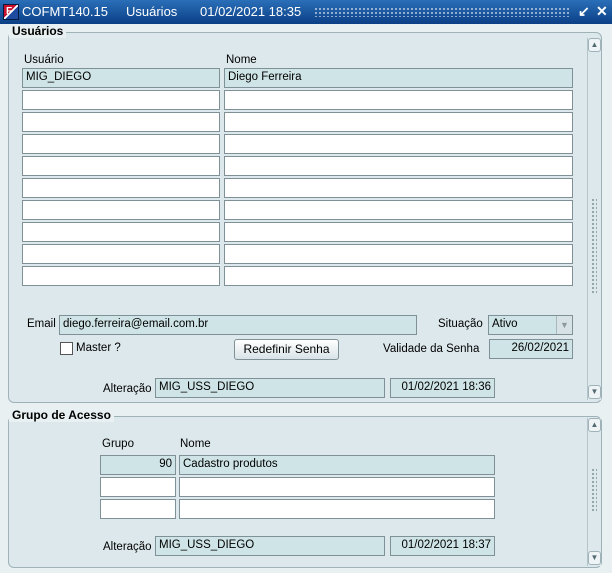 This screenshot has width=612, height=573. Describe the element at coordinates (11, 12) in the screenshot. I see `oracle-forms-icon: F` at that location.